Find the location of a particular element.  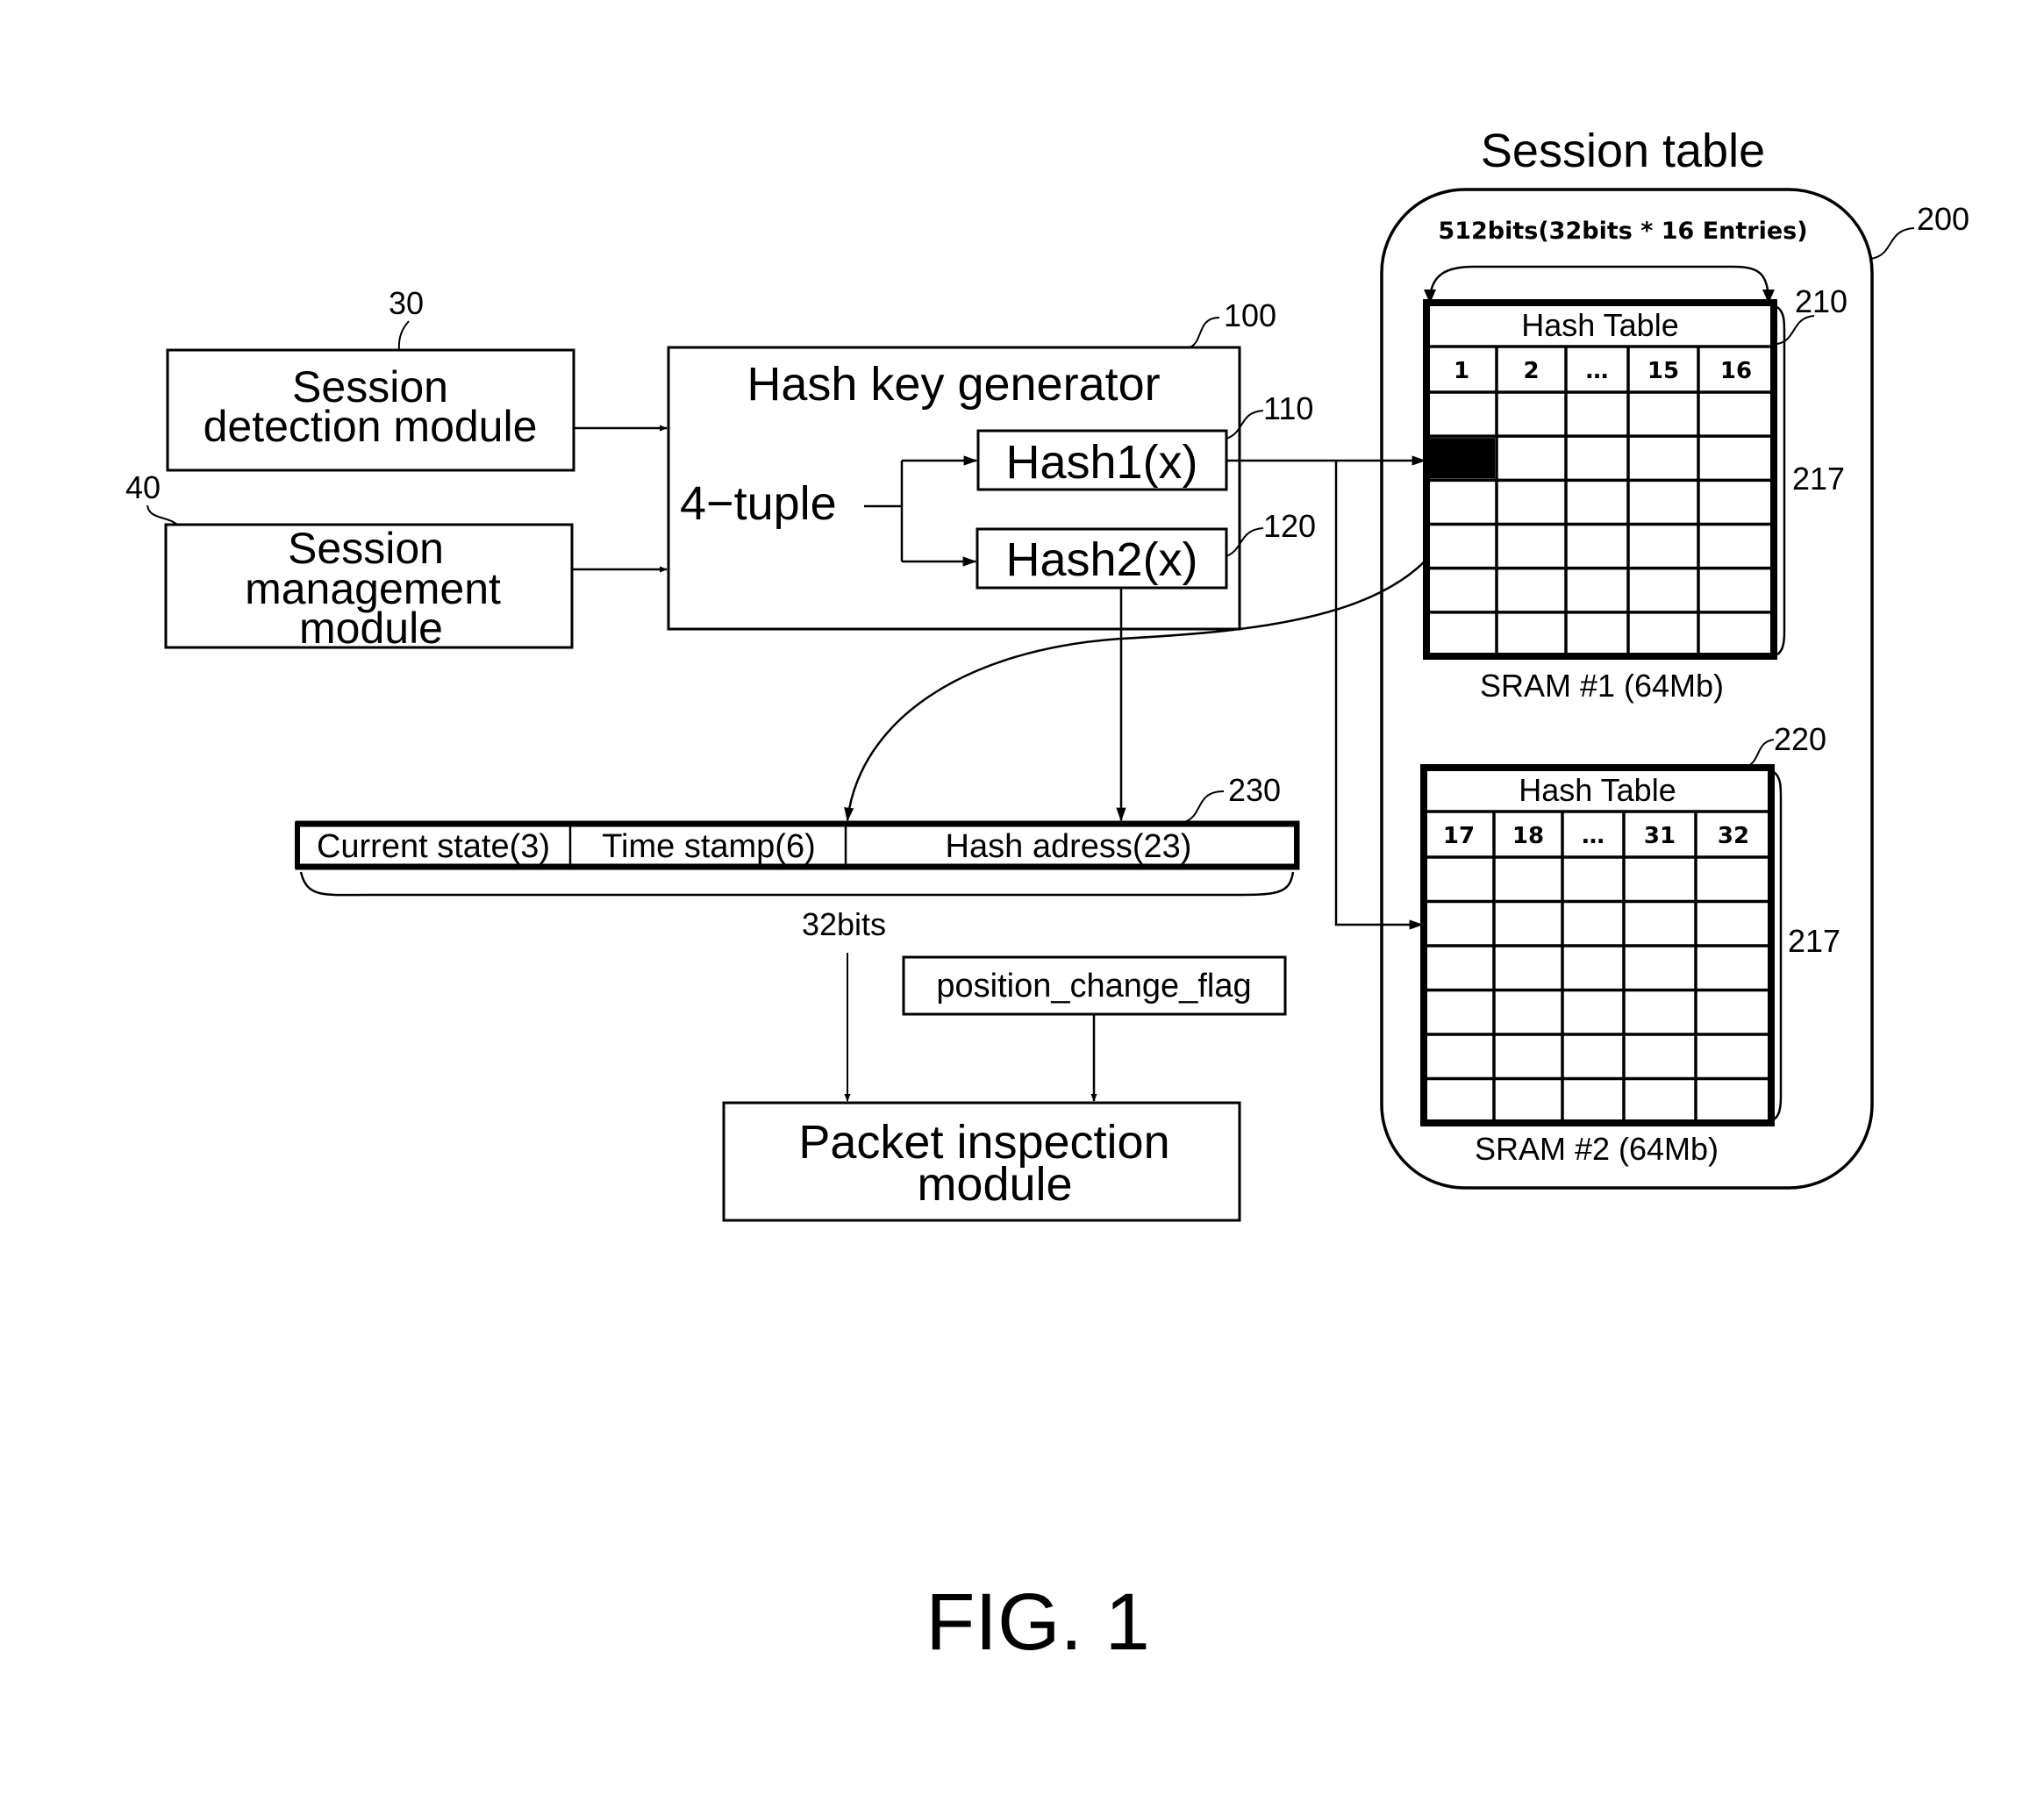

svg-text: 210 is located at coordinates (1821, 301).